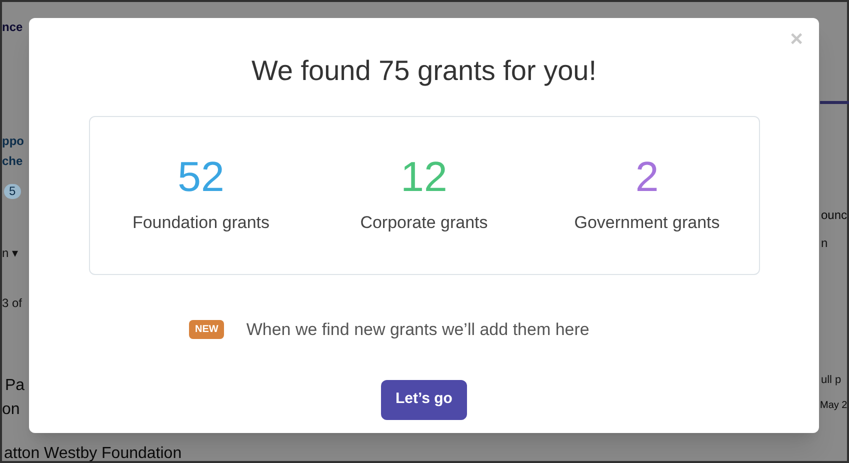  Describe the element at coordinates (647, 223) in the screenshot. I see `grant-category-label: Government grants` at that location.